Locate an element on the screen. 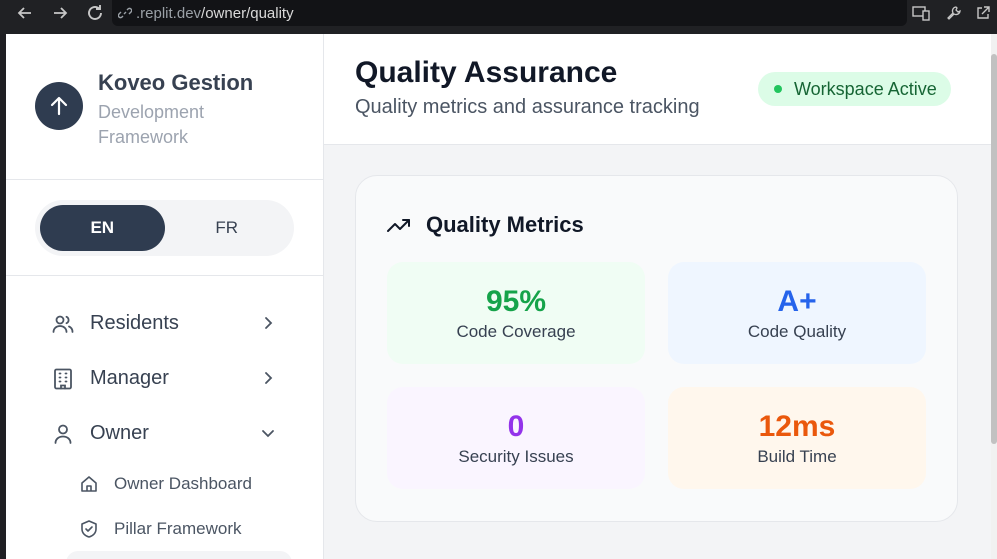 The width and height of the screenshot is (997, 559). metric-build-time: 12ms Build Time is located at coordinates (797, 438).